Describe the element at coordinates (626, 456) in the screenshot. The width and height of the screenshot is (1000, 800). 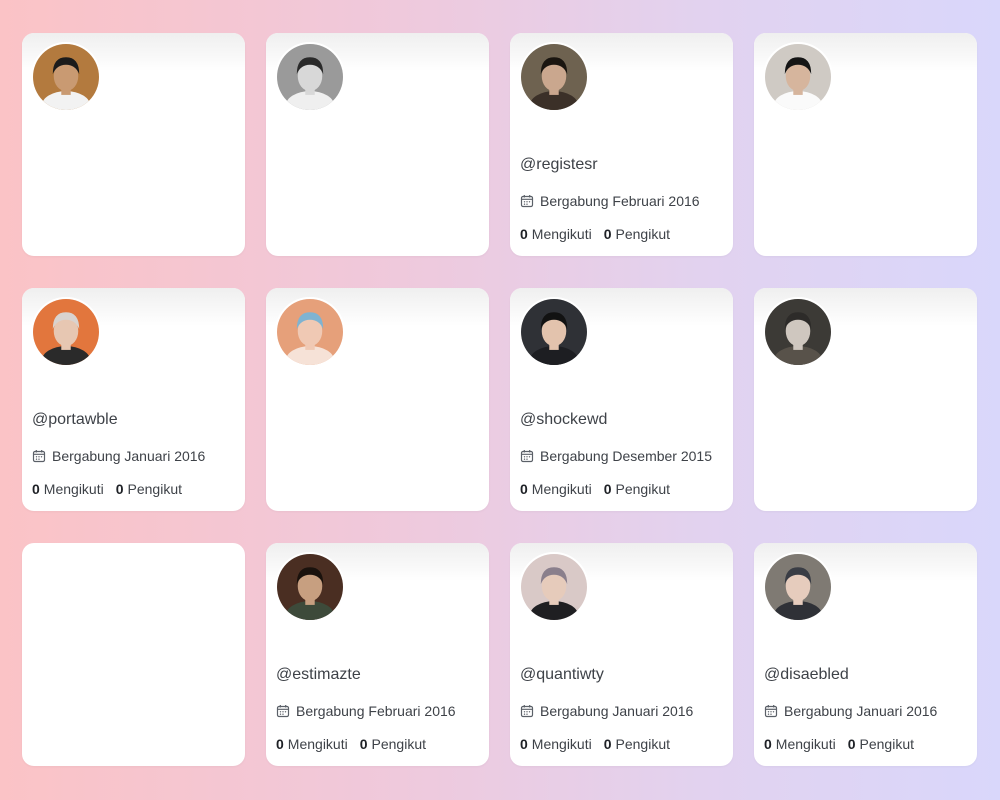
I see `join-date-label: Bergabung Desember 2015` at that location.